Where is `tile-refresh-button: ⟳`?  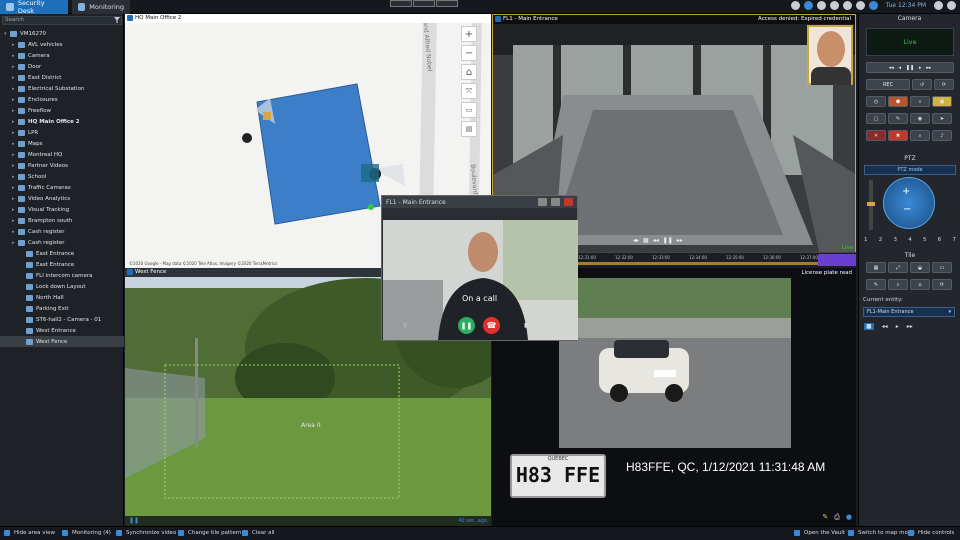 tile-refresh-button: ⟳ is located at coordinates (942, 284).